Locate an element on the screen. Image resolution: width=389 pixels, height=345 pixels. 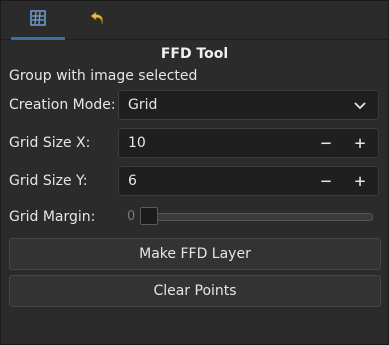
chevron-down-icon is located at coordinates (360, 105).